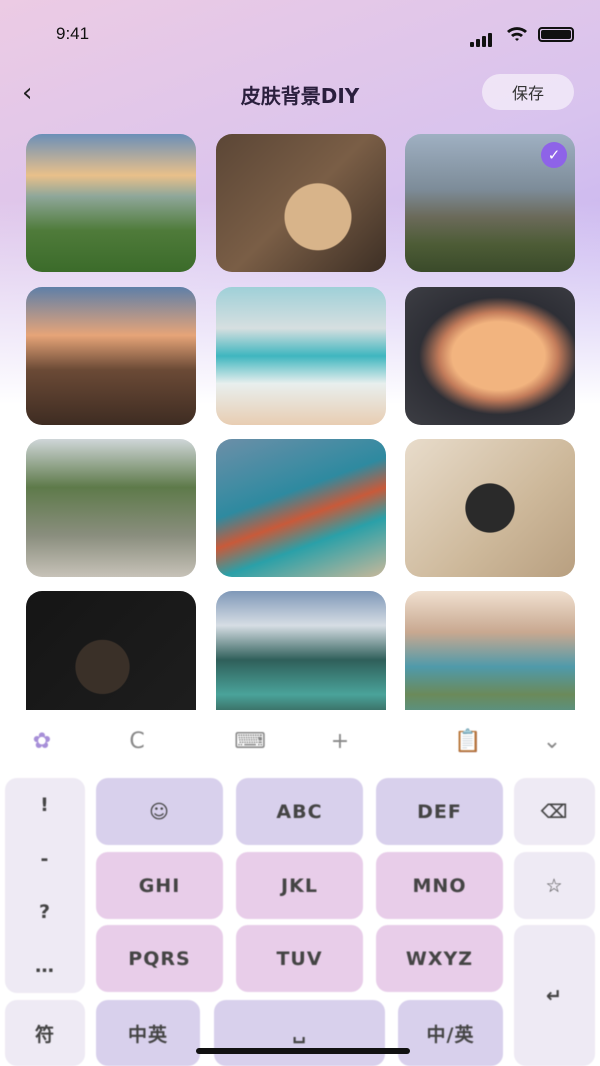 This screenshot has width=600, height=1066. I want to click on background-tile-lake-window-view, so click(301, 650).